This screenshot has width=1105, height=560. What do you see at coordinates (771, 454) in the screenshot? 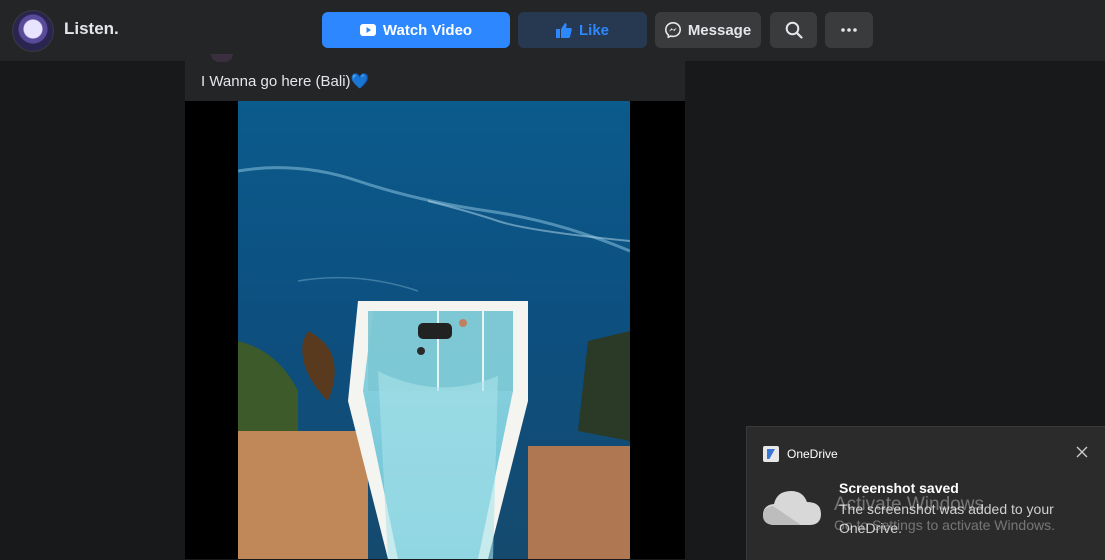
I see `onedrive-app-icon` at bounding box center [771, 454].